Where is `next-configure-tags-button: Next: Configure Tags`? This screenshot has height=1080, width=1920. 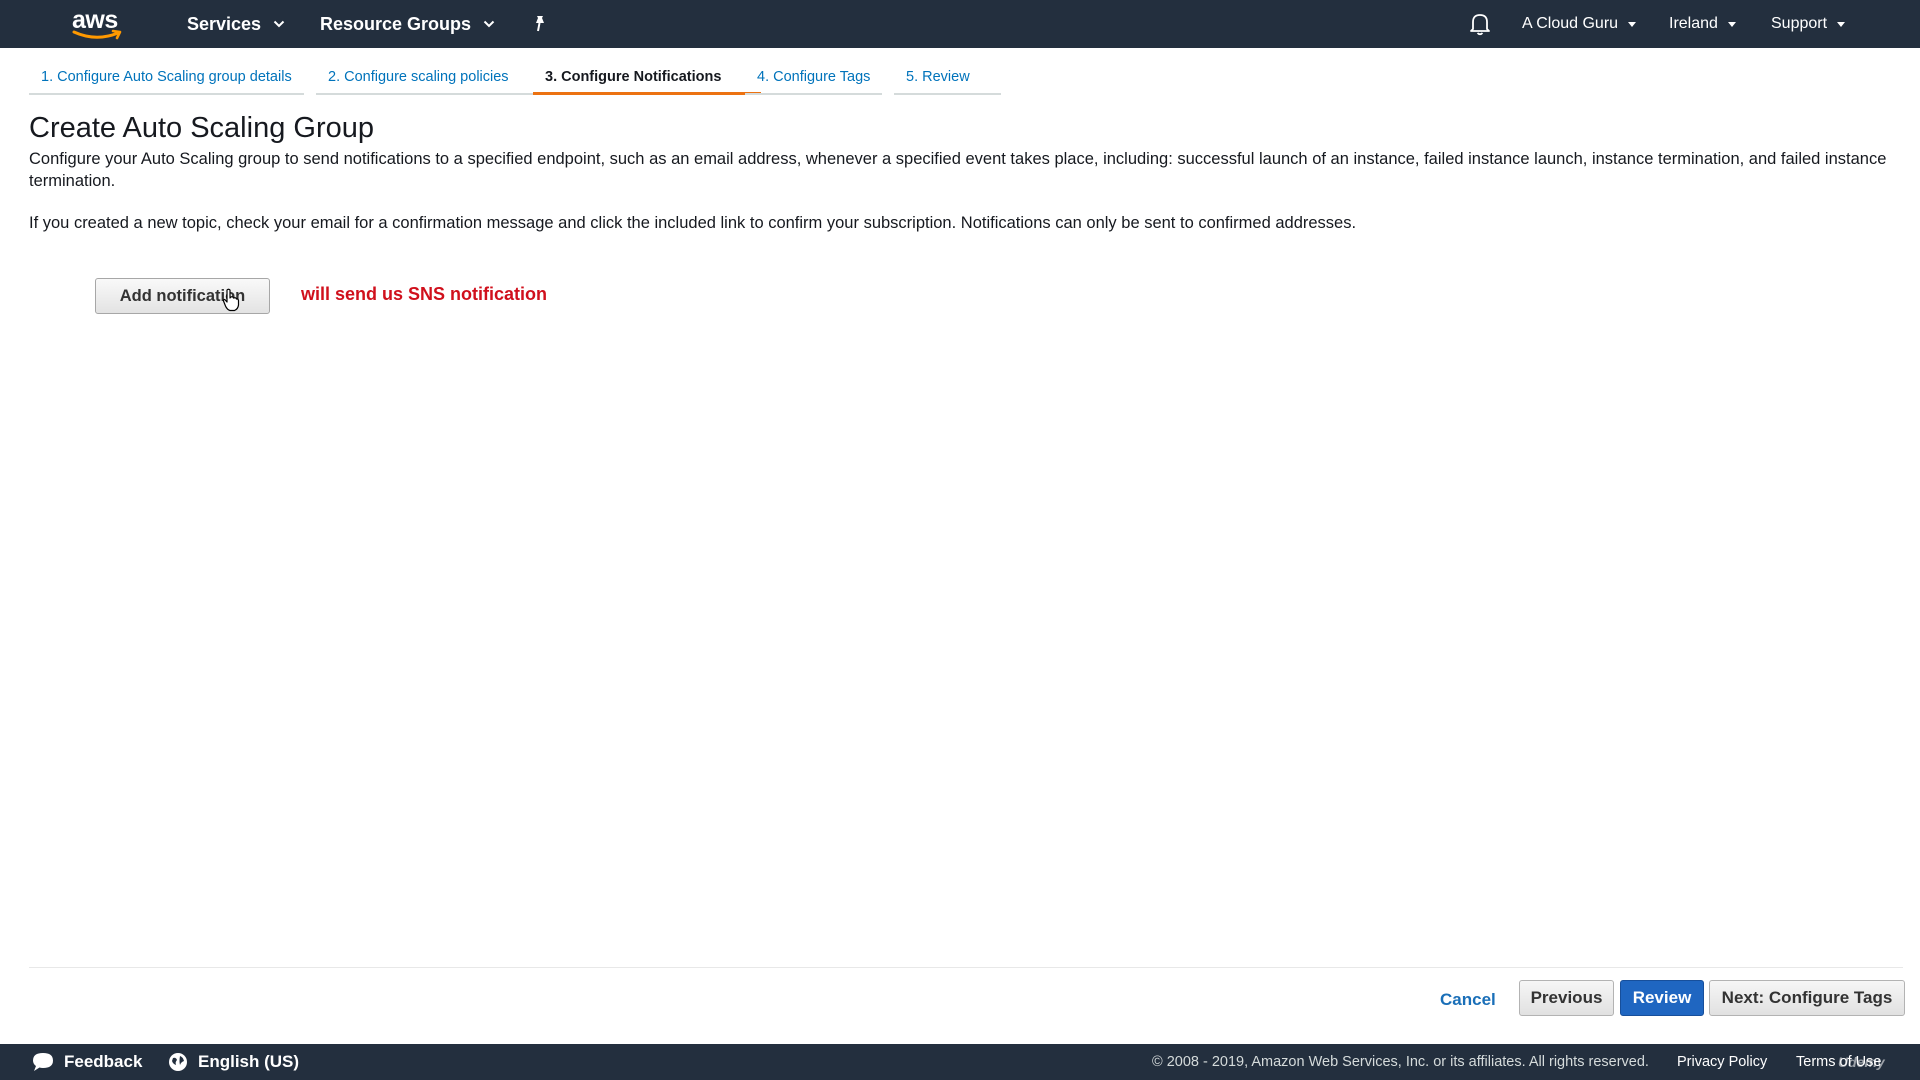
next-configure-tags-button: Next: Configure Tags is located at coordinates (1807, 998).